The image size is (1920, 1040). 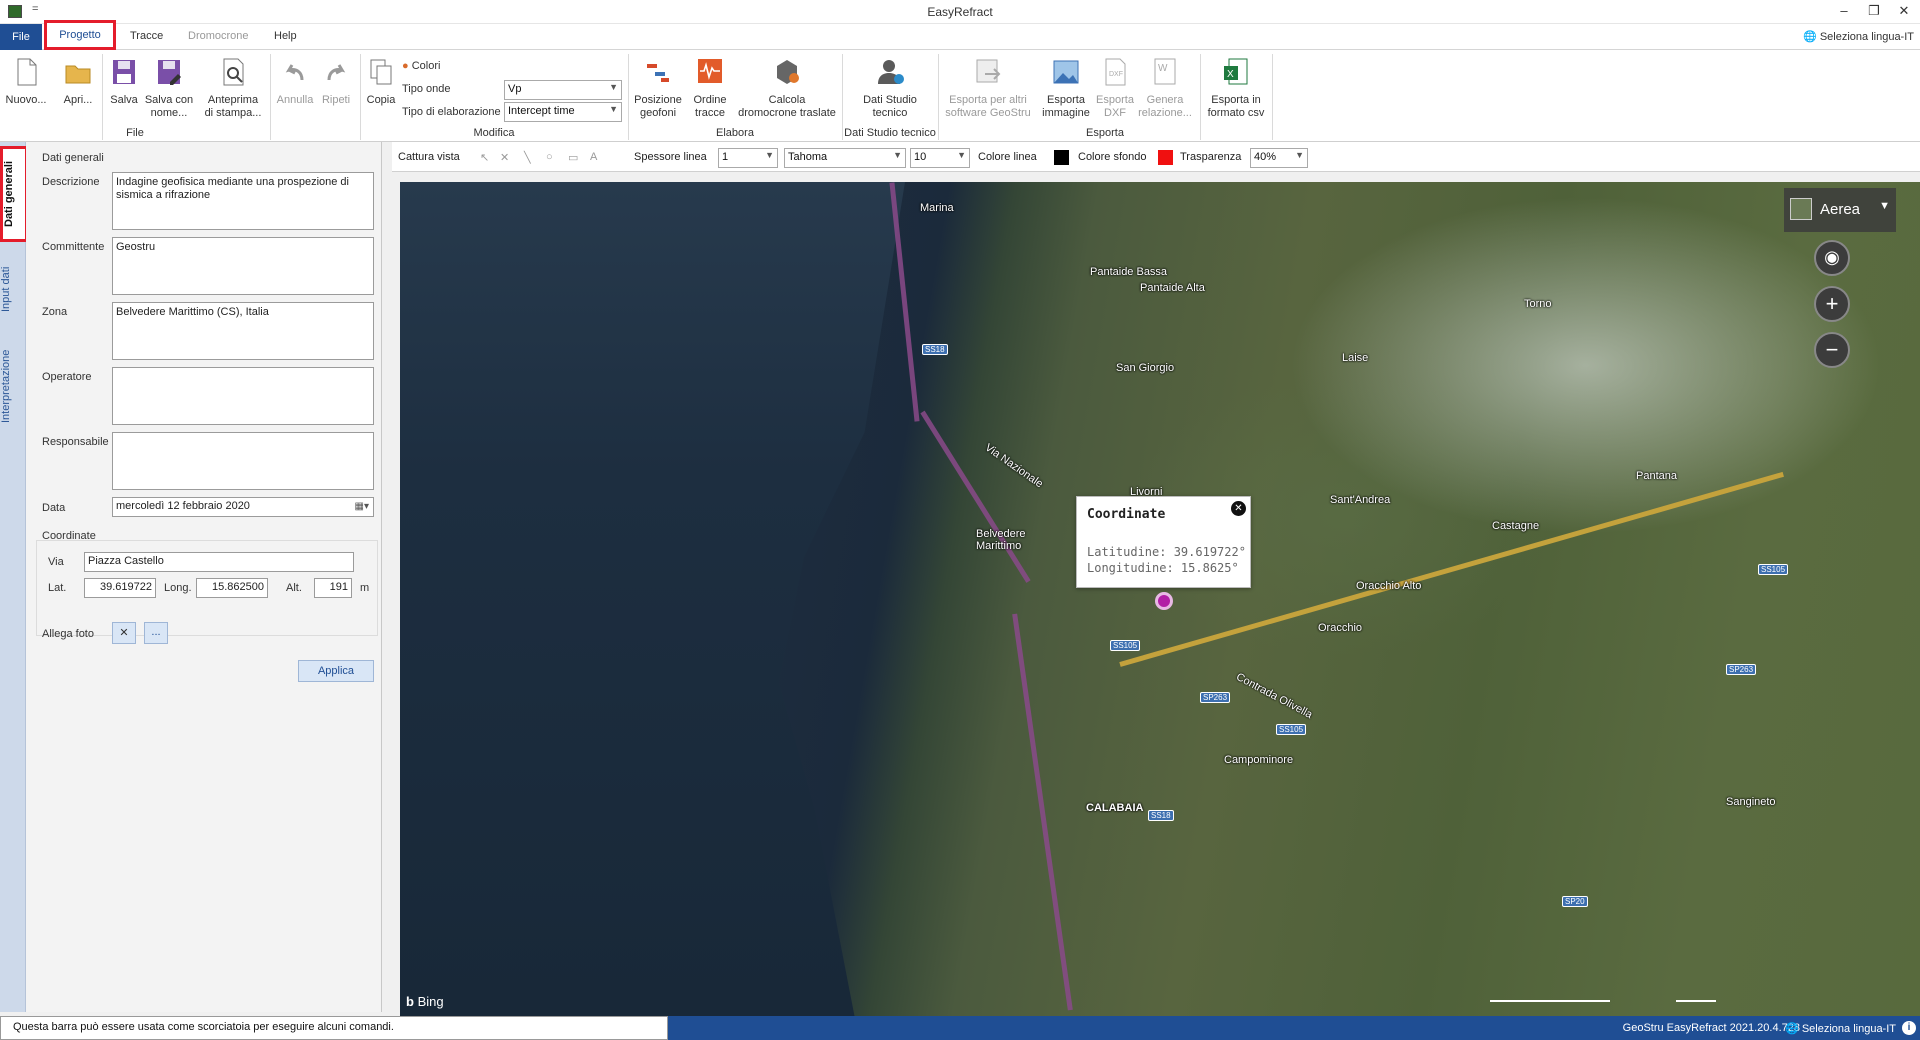 What do you see at coordinates (1272, 97) in the screenshot?
I see `separator` at bounding box center [1272, 97].